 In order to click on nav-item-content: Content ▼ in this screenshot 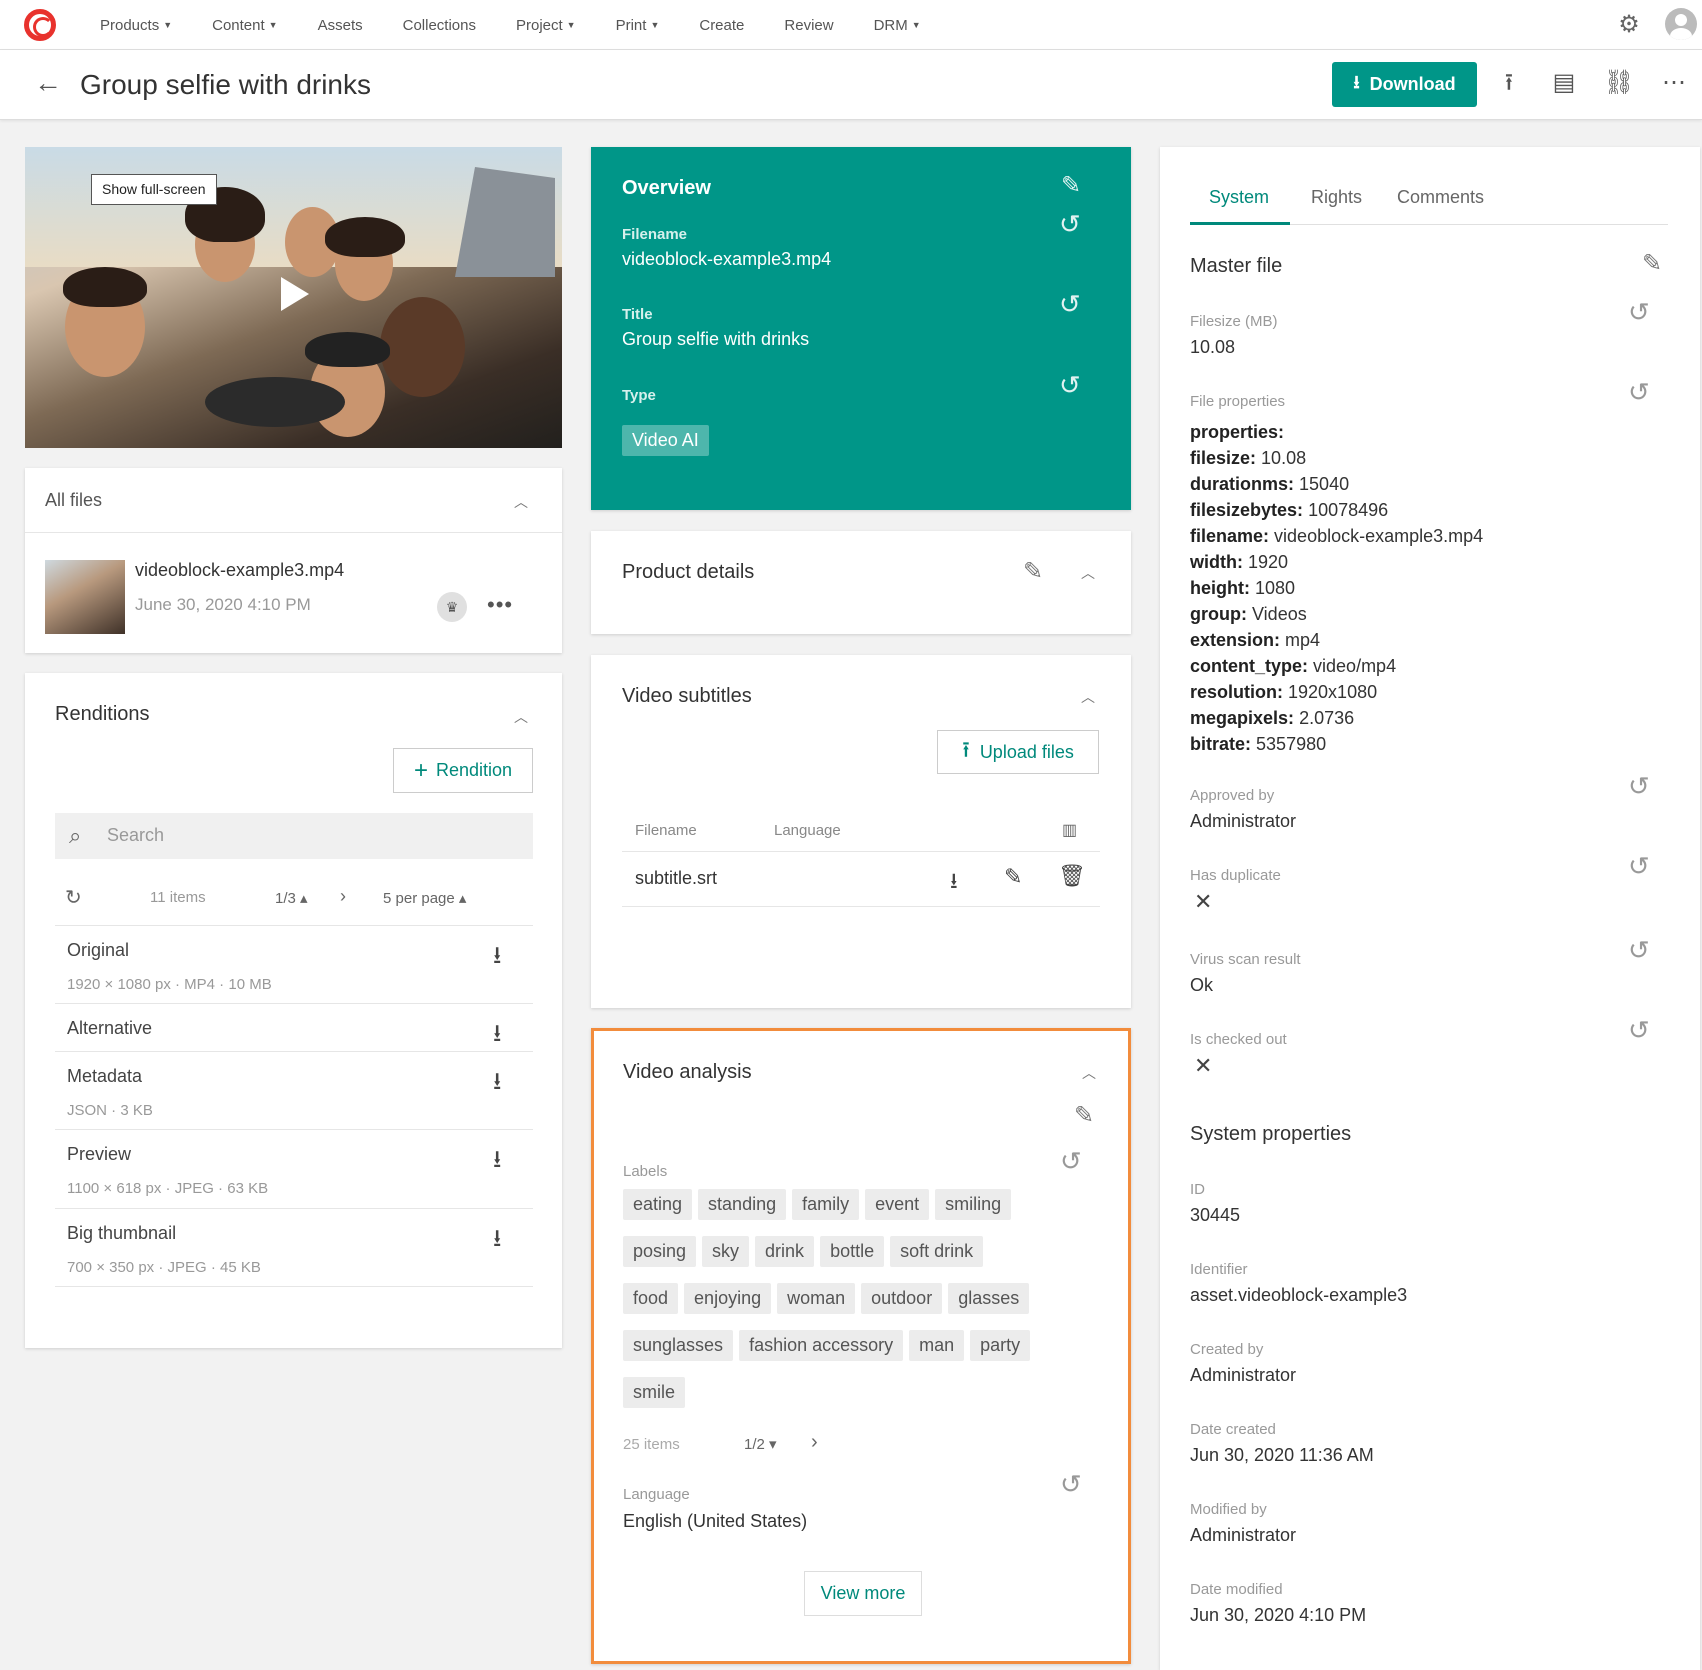, I will do `click(244, 25)`.